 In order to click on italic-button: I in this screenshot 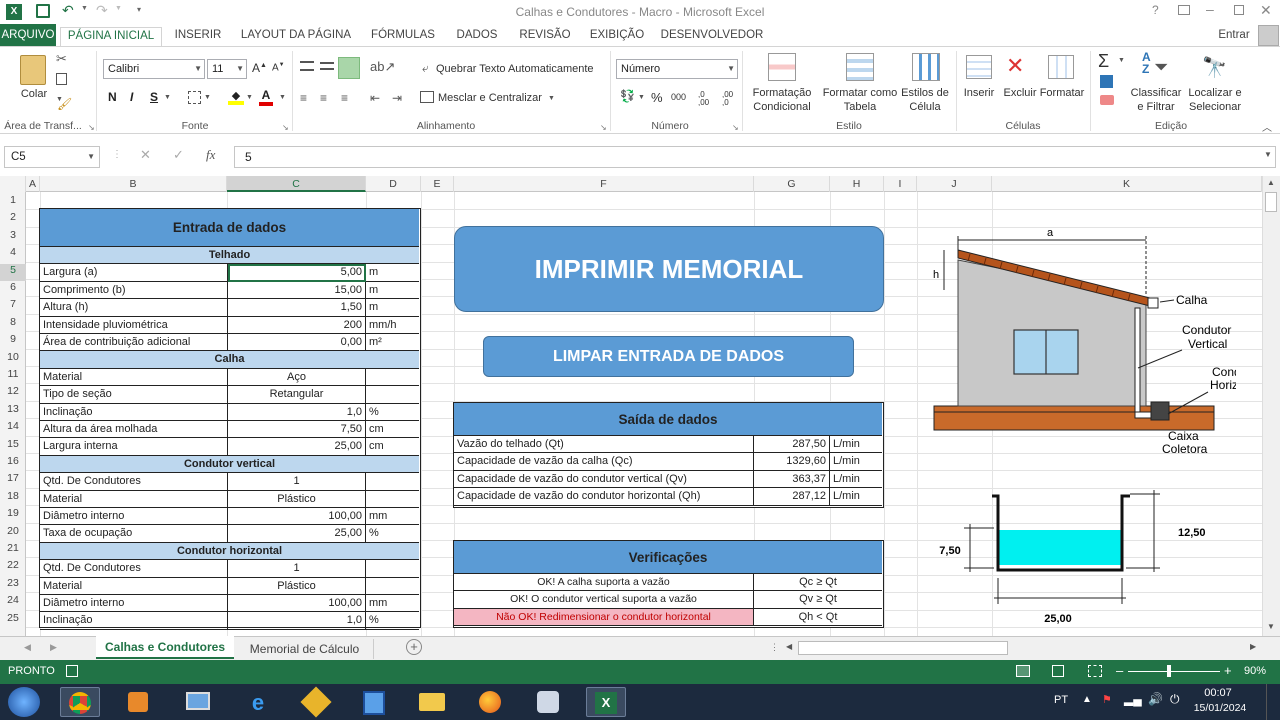, I will do `click(131, 97)`.